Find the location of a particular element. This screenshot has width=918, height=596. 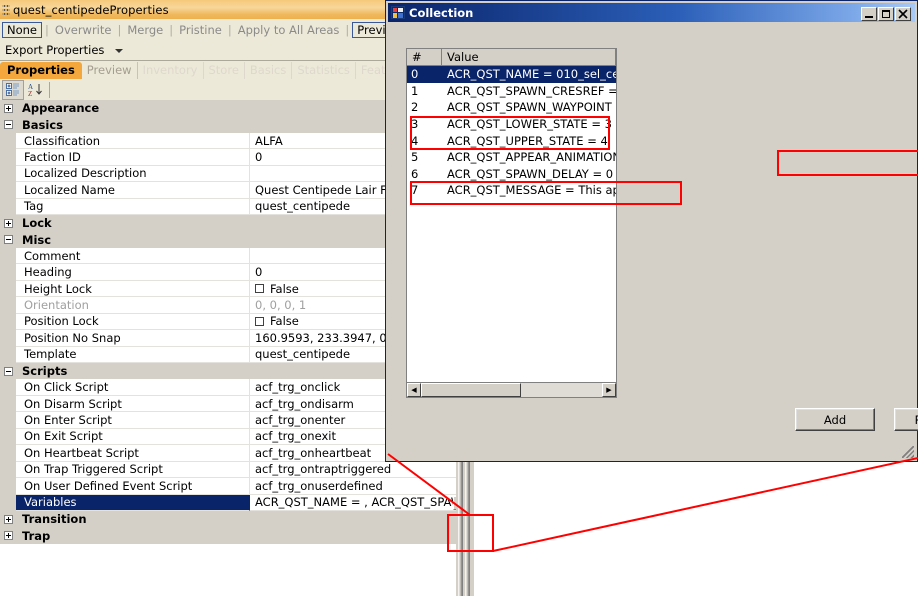

scrollbar-track is located at coordinates (561, 390).